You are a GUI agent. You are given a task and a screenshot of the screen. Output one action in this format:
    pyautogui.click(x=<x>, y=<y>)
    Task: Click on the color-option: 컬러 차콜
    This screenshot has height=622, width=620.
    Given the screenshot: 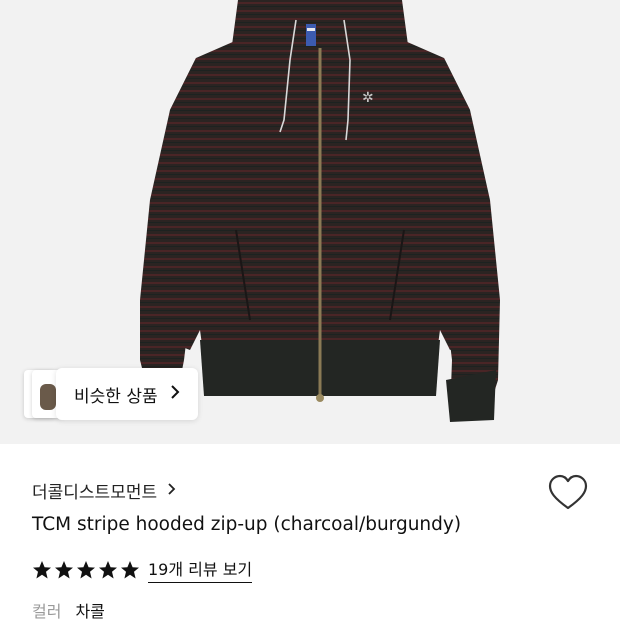 What is the action you would take?
    pyautogui.click(x=68, y=610)
    